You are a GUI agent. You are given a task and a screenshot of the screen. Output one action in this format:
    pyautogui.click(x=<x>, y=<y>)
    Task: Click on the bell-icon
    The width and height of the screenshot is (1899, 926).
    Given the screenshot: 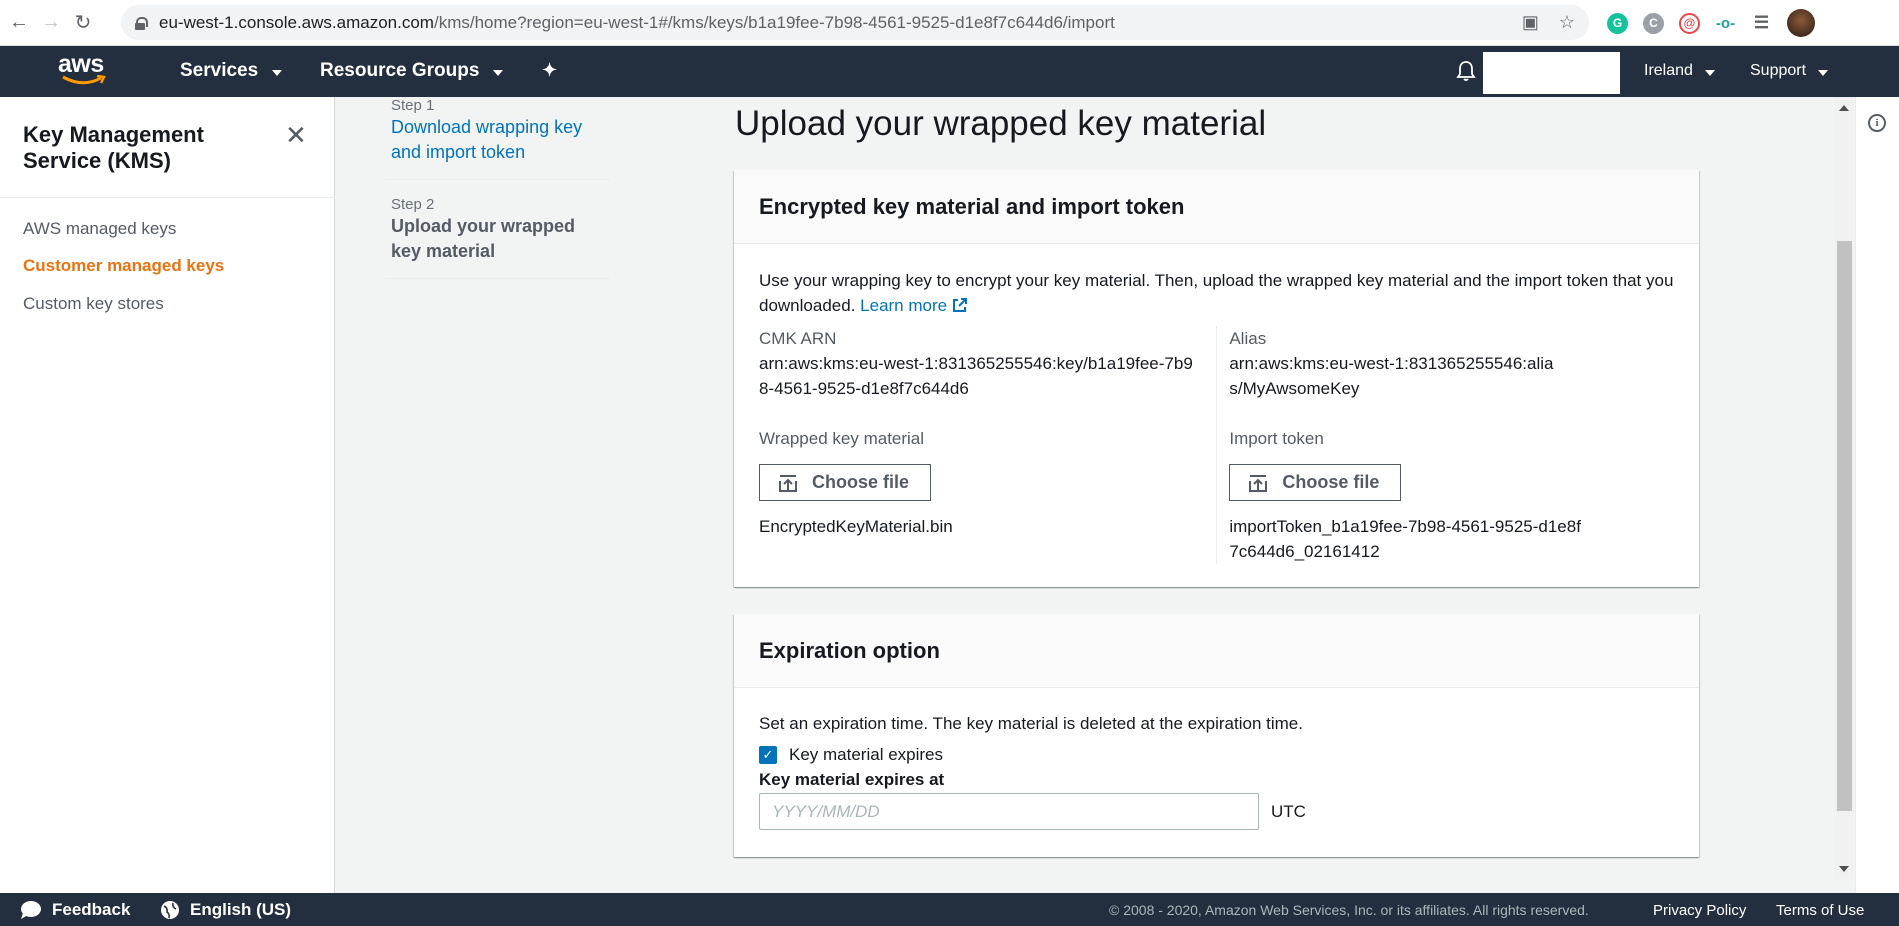 What is the action you would take?
    pyautogui.click(x=1466, y=71)
    